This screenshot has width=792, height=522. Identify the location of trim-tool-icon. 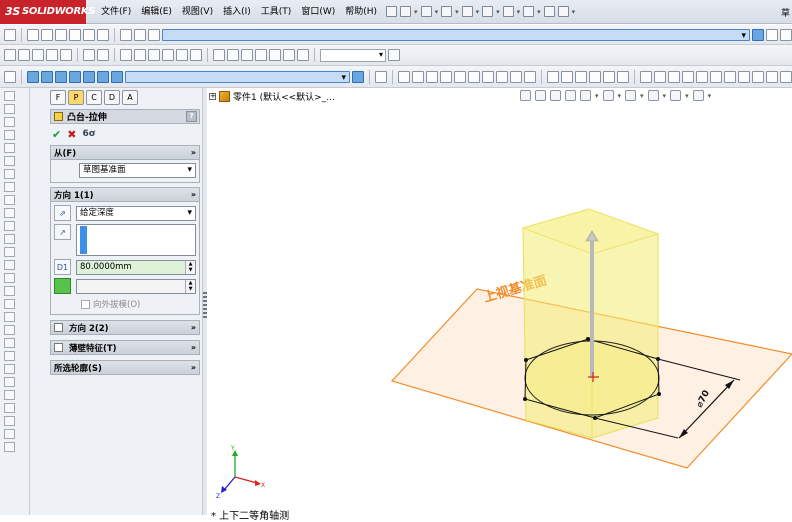
(9, 226).